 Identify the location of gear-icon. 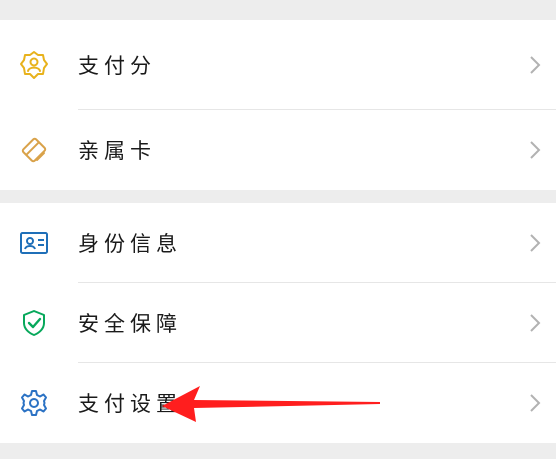
(34, 403).